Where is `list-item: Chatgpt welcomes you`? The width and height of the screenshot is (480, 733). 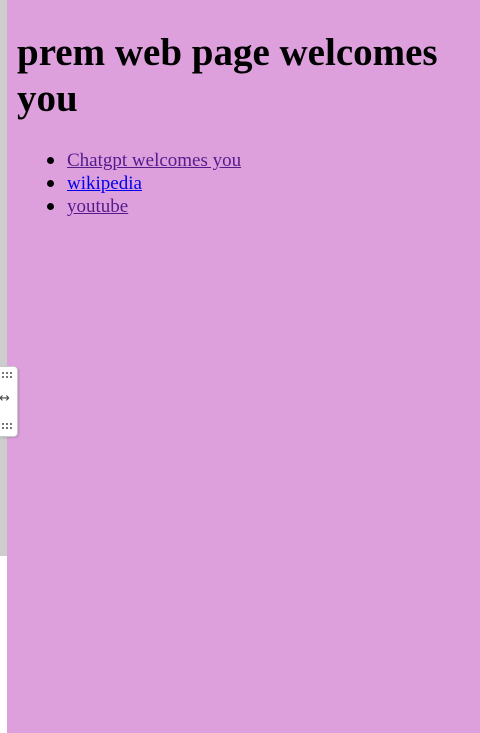 list-item: Chatgpt welcomes you is located at coordinates (144, 160).